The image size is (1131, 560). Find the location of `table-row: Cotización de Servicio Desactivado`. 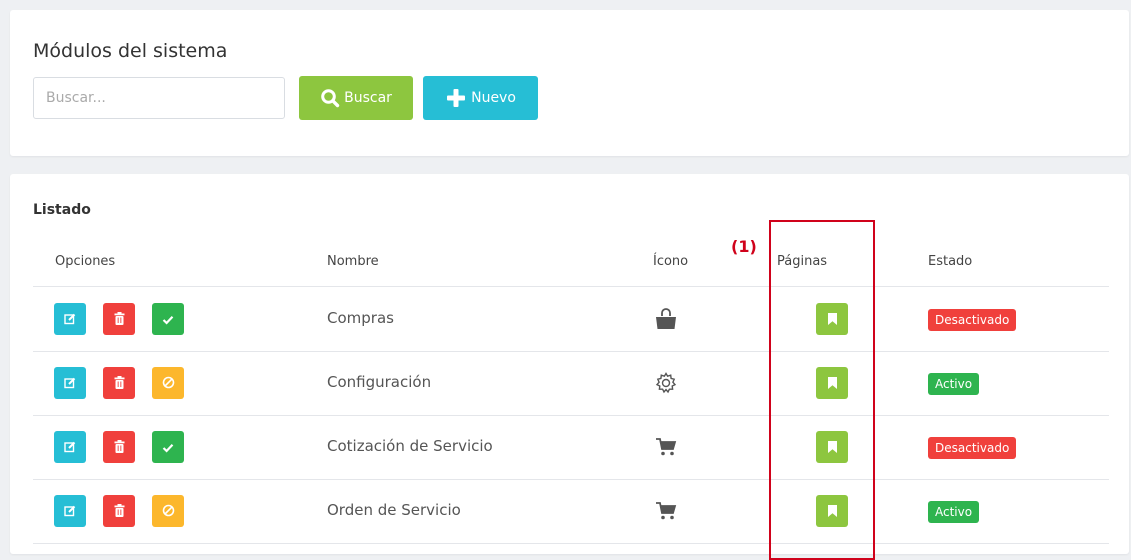

table-row: Cotización de Servicio Desactivado is located at coordinates (571, 447).